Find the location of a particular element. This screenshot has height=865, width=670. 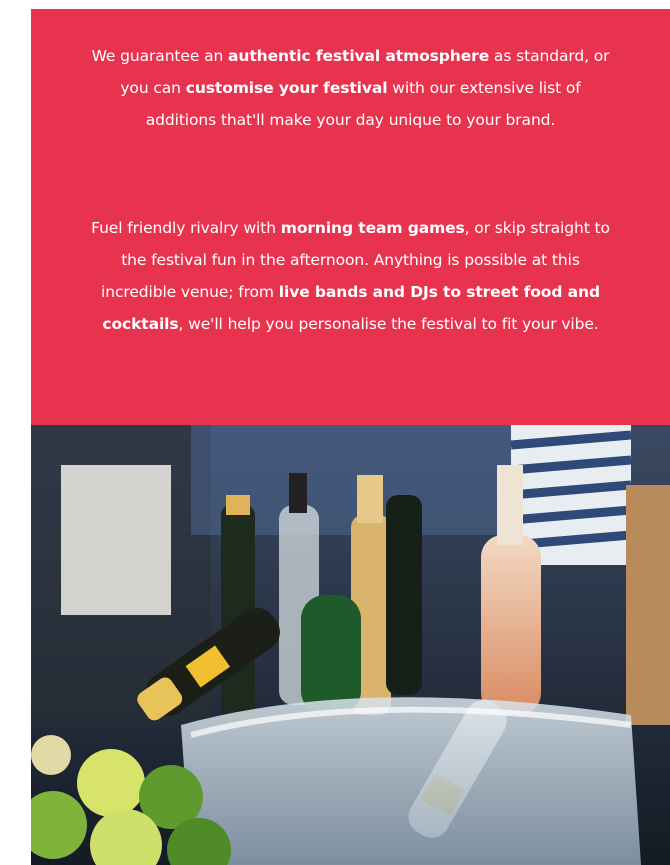

intro-line-1-segment: as standard, or is located at coordinates (549, 56).